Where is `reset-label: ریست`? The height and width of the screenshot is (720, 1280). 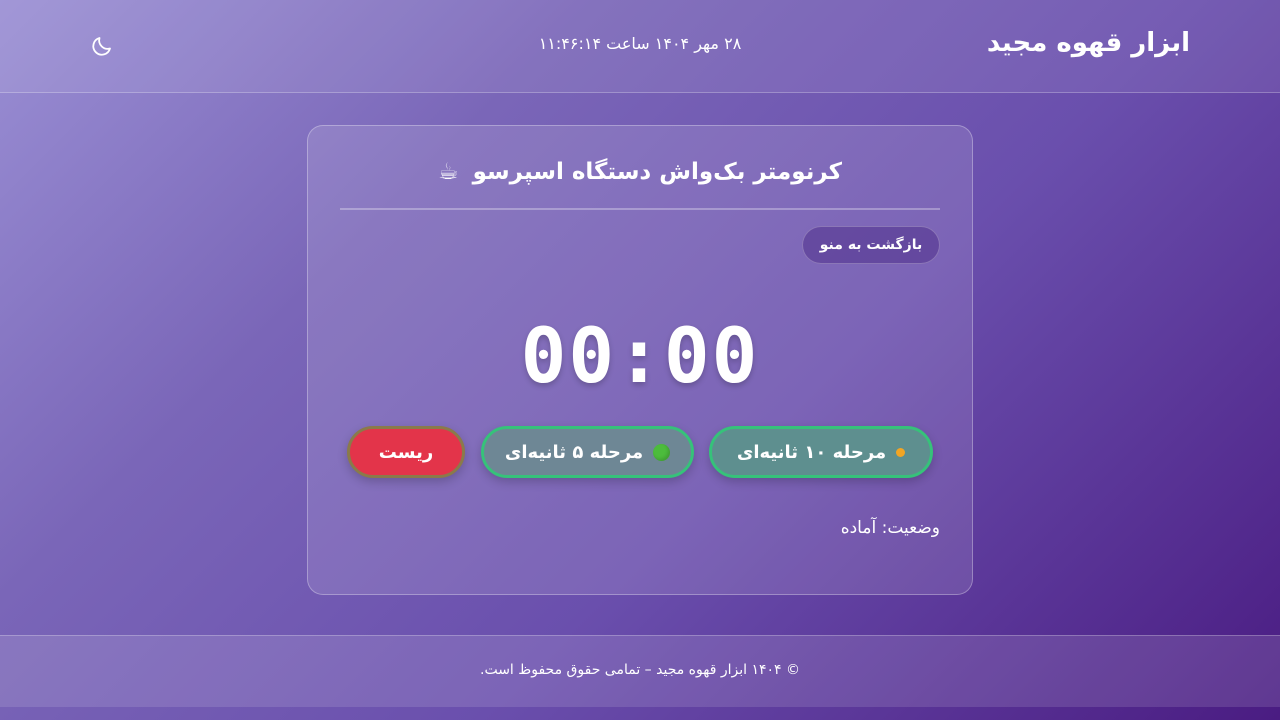 reset-label: ریست is located at coordinates (406, 452).